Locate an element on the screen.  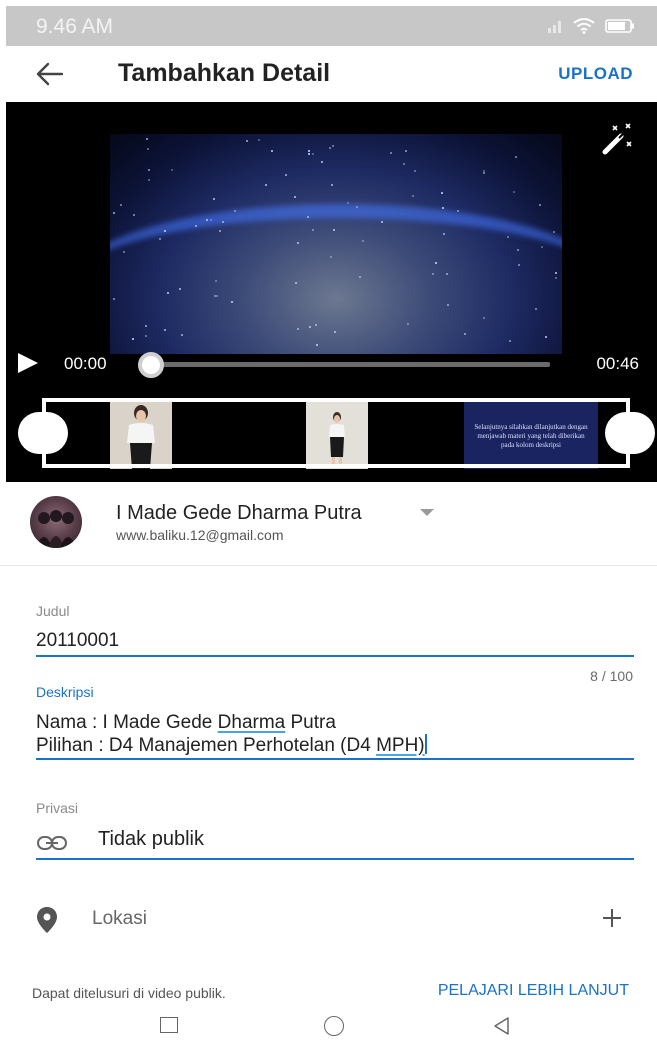
system-nav-bar is located at coordinates (328, 1023).